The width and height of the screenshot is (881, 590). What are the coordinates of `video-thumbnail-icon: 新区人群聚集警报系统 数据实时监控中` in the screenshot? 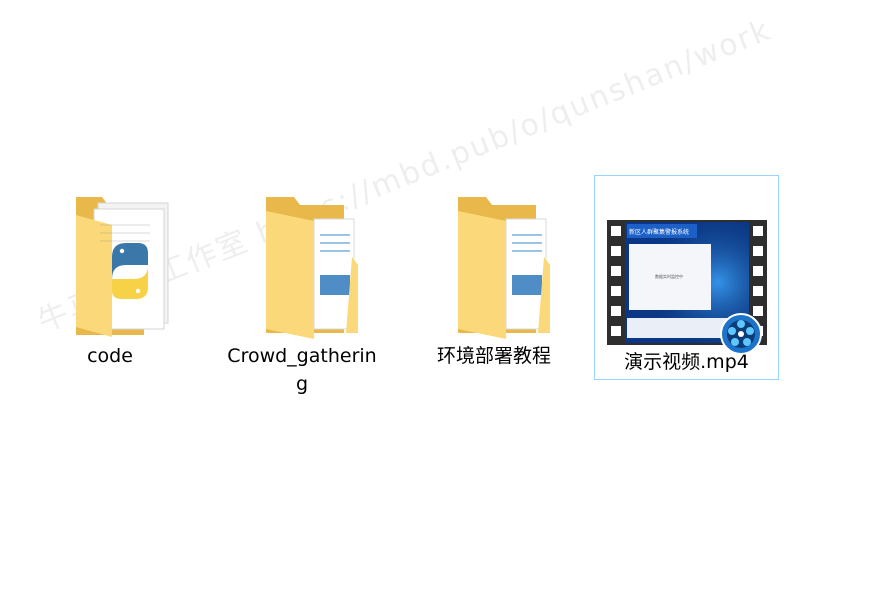 It's located at (686, 290).